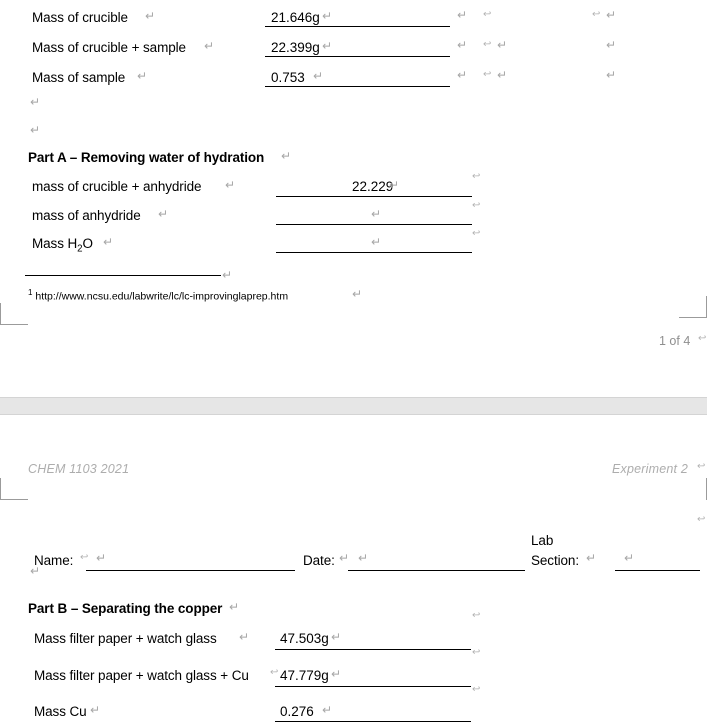 This screenshot has width=707, height=724. What do you see at coordinates (372, 186) in the screenshot?
I see `field-value-mass-of-crucible-plus-anhydride: 22.229` at bounding box center [372, 186].